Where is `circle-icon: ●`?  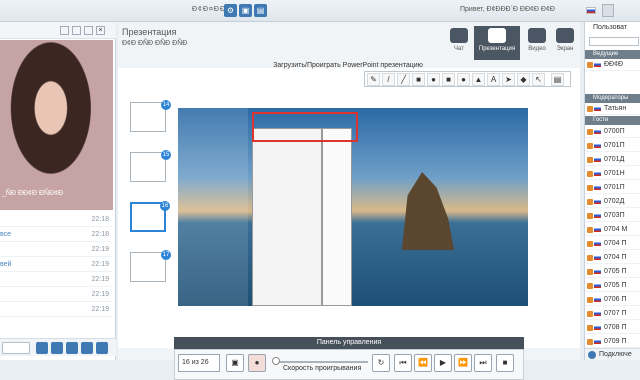
circle-icon: ● is located at coordinates (433, 79).